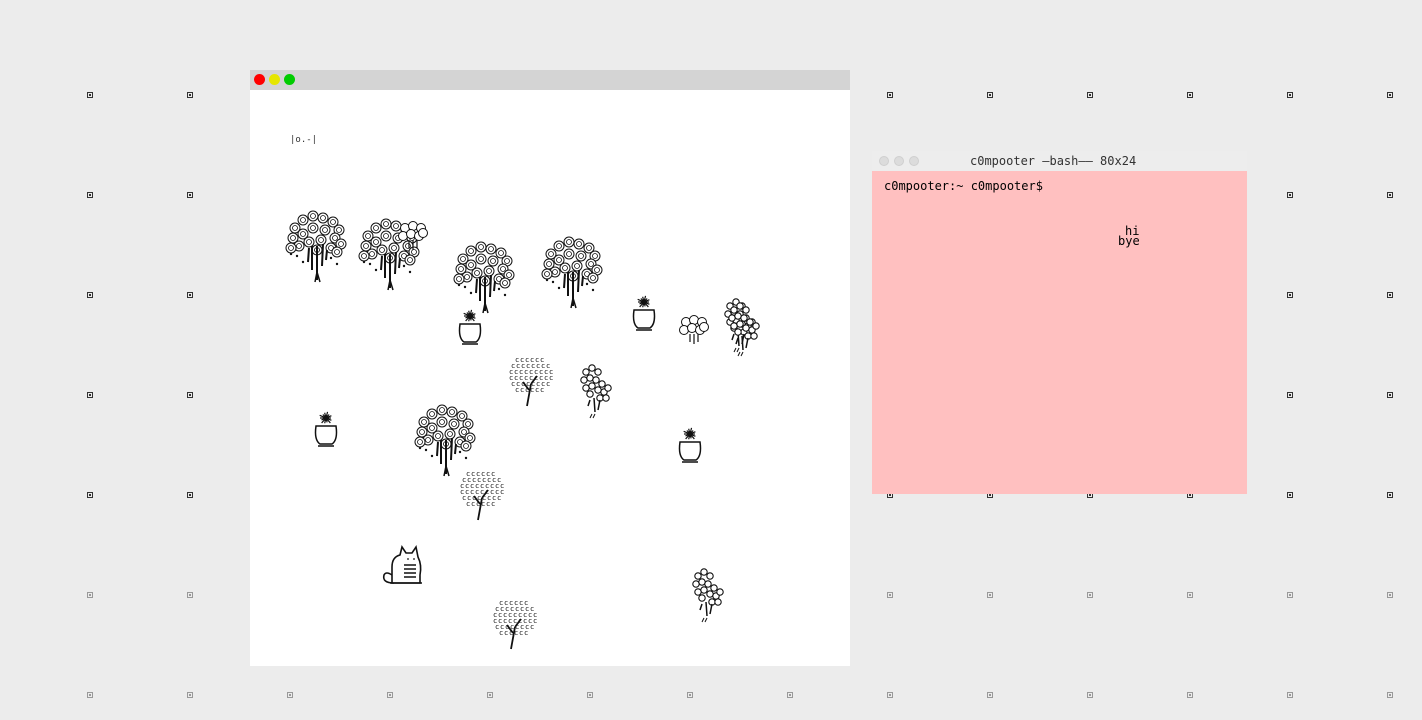 The width and height of the screenshot is (1422, 720). What do you see at coordinates (259, 79) in the screenshot?
I see `close-button` at bounding box center [259, 79].